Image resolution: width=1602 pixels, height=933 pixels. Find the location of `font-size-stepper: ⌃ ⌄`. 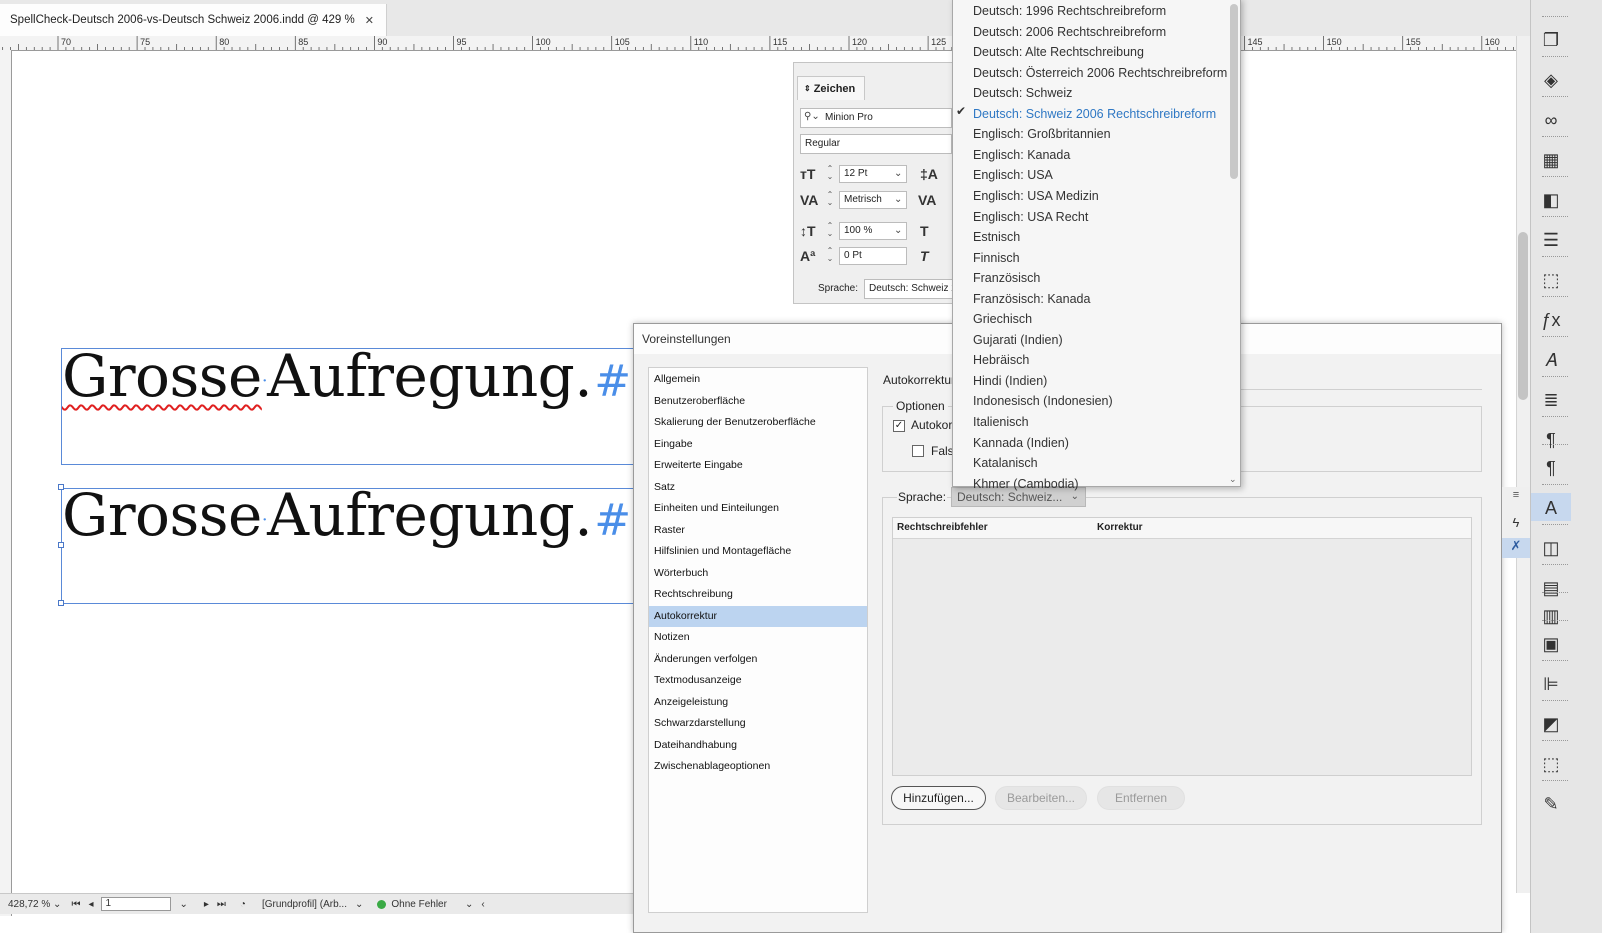

font-size-stepper: ⌃ ⌄ is located at coordinates (830, 174).